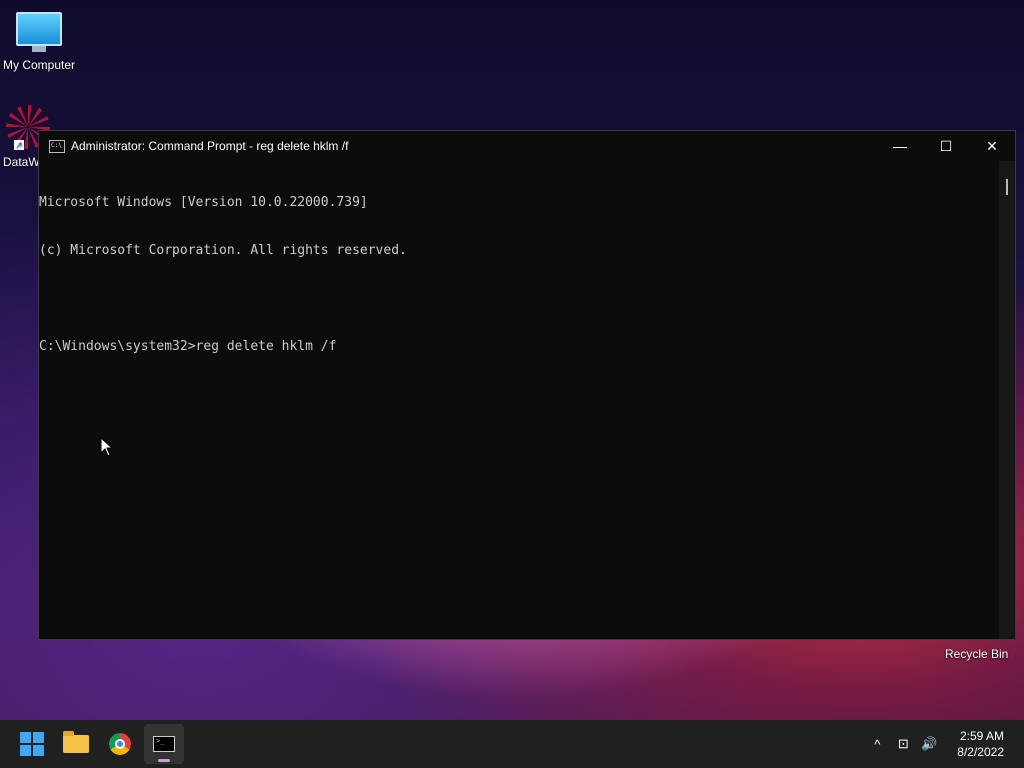  I want to click on taskbar-chrome, so click(120, 744).